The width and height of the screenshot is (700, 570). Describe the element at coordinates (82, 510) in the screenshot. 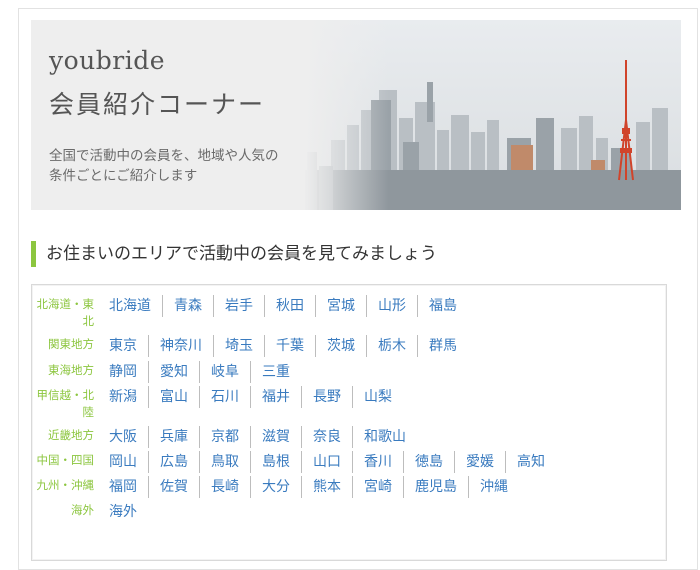

I see `region-label: 海外` at that location.